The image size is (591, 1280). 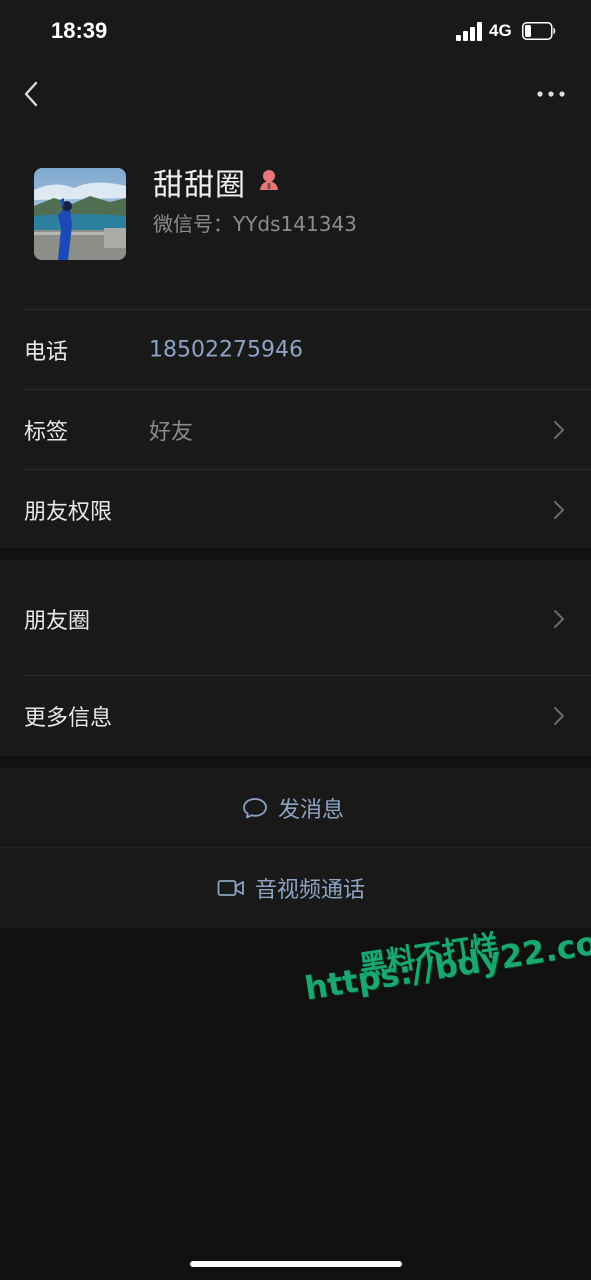 What do you see at coordinates (269, 180) in the screenshot?
I see `female-icon` at bounding box center [269, 180].